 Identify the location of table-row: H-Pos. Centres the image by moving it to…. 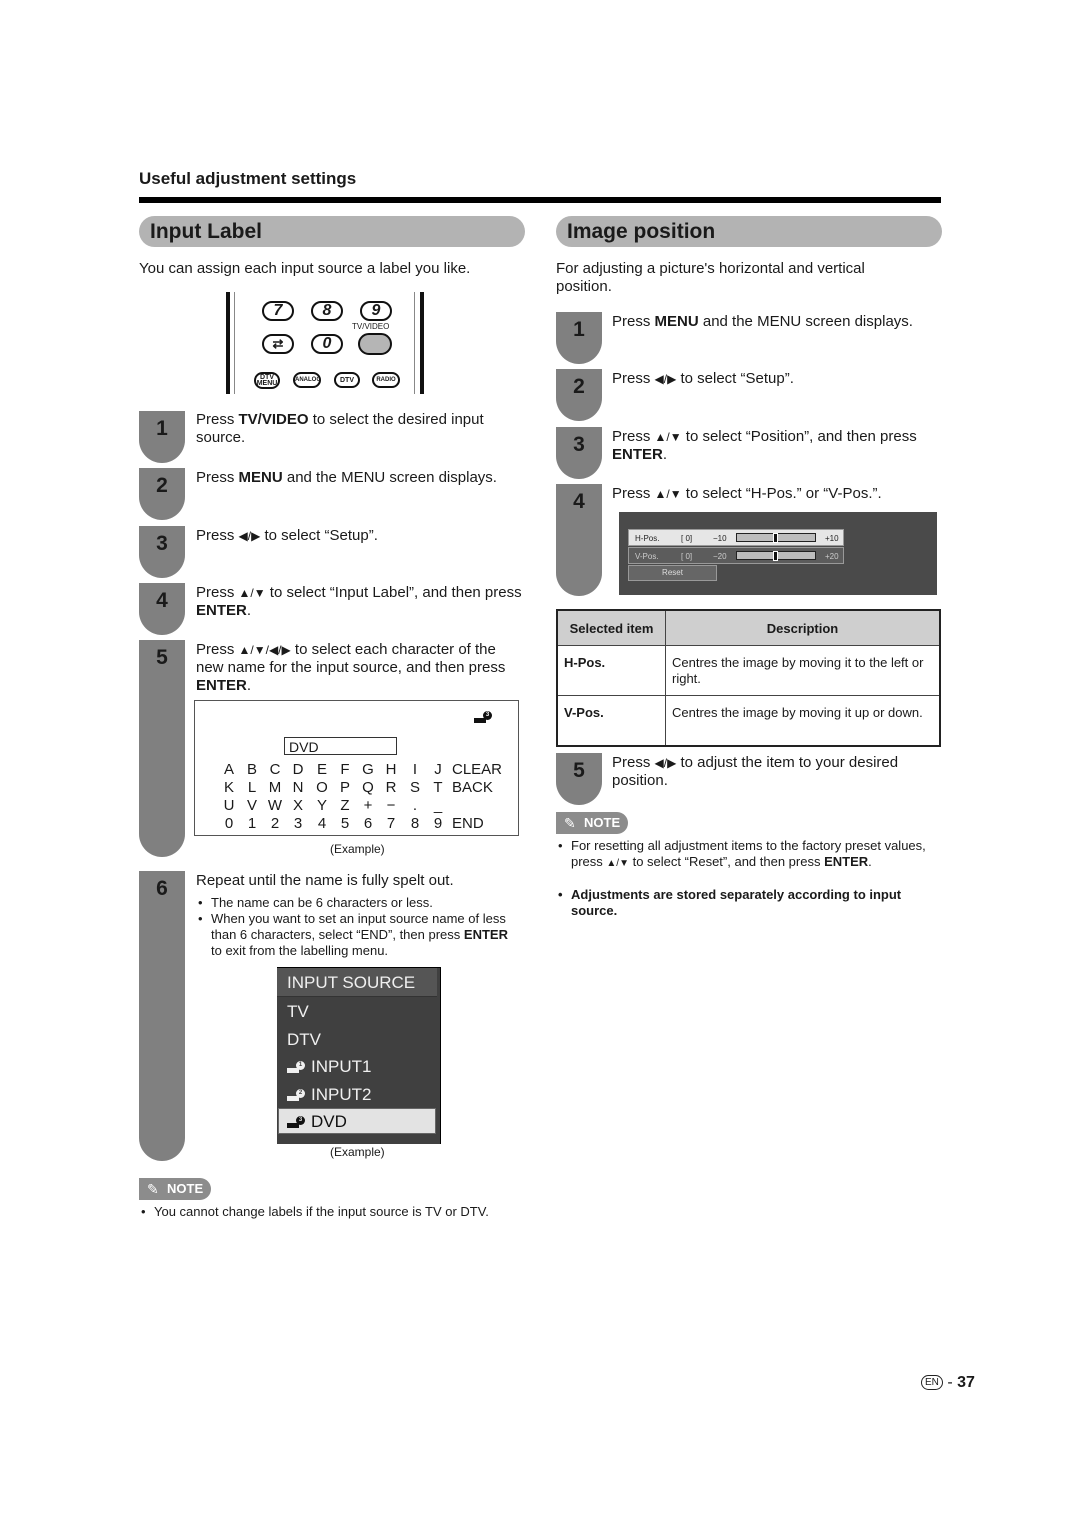
(748, 670).